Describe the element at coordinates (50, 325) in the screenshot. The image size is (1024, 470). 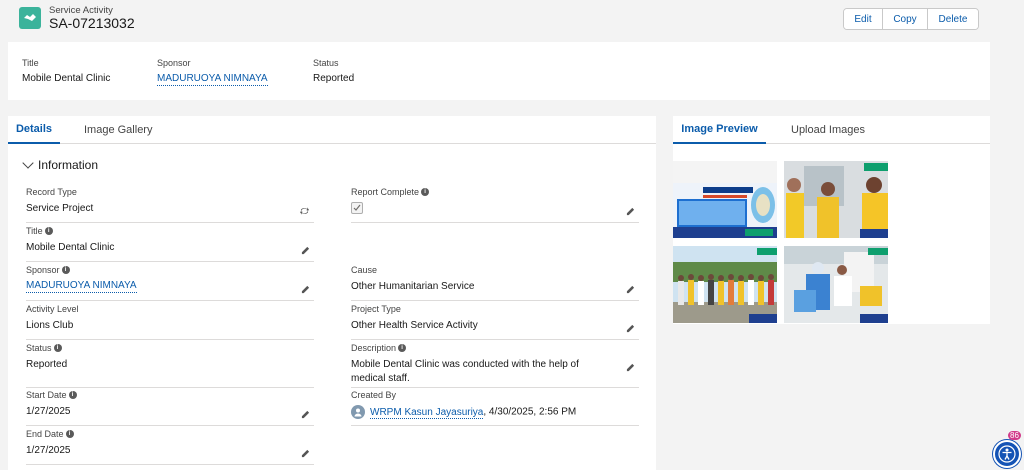
I see `activity-level-value: Lions Club` at that location.